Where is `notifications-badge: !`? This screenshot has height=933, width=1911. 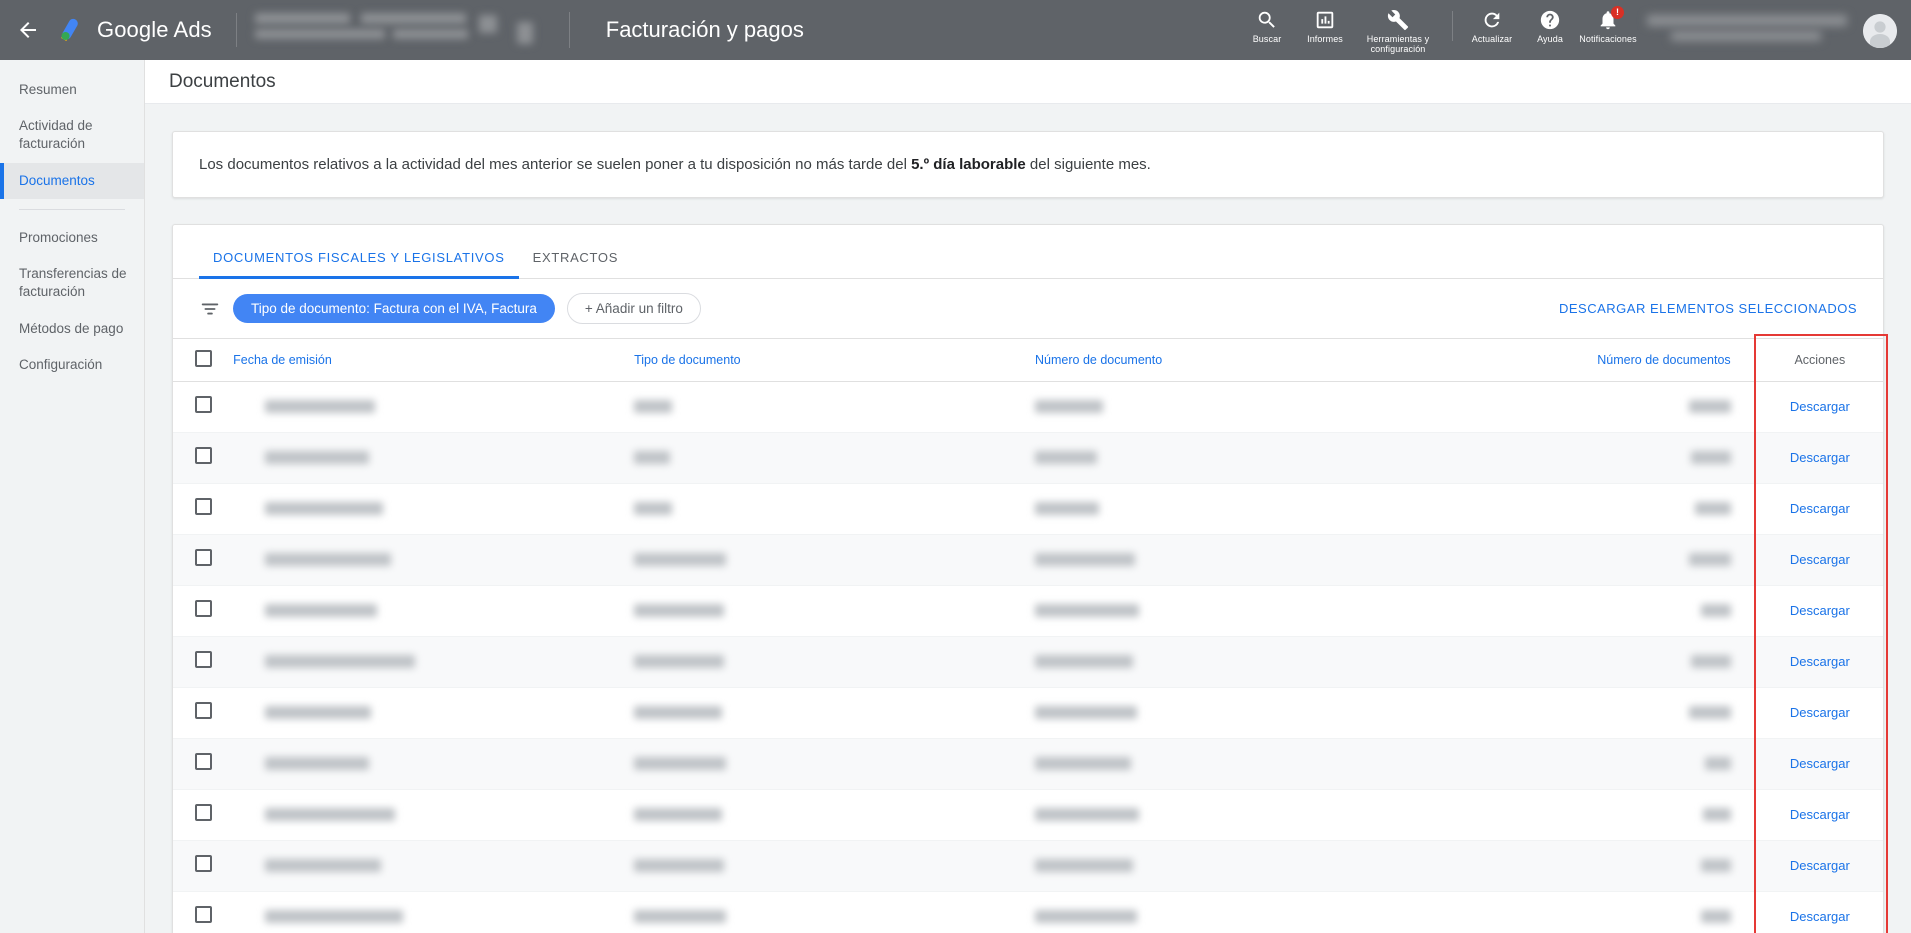
notifications-badge: ! is located at coordinates (1617, 12).